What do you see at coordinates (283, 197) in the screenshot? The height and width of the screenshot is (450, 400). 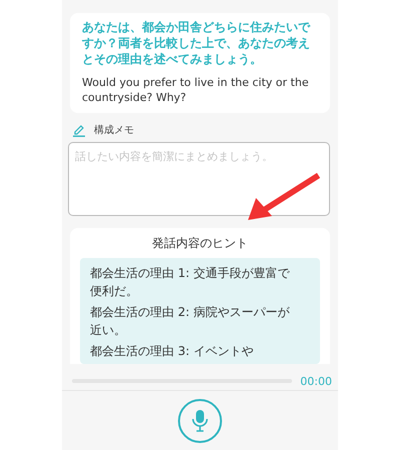 I see `pointer-arrow` at bounding box center [283, 197].